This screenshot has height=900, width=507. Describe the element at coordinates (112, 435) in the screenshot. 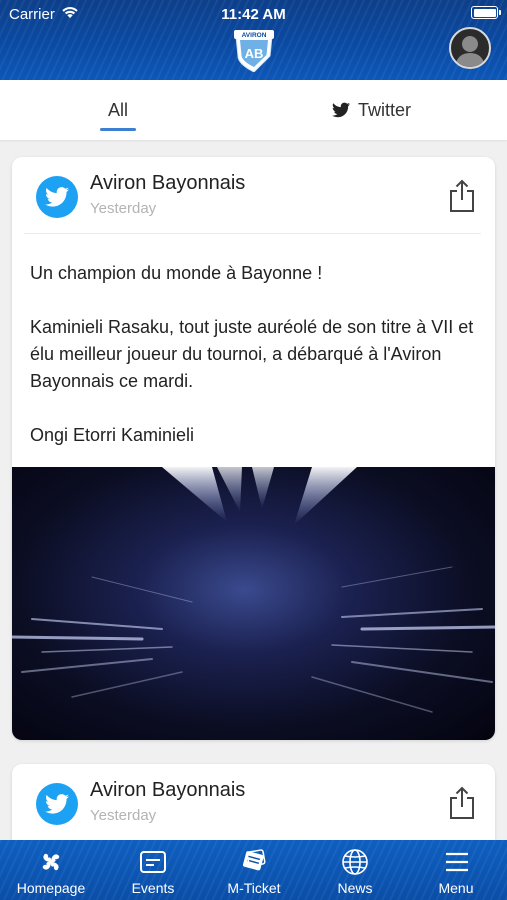

I see `post-paragraph: Ongi Etorri Kaminieli` at that location.